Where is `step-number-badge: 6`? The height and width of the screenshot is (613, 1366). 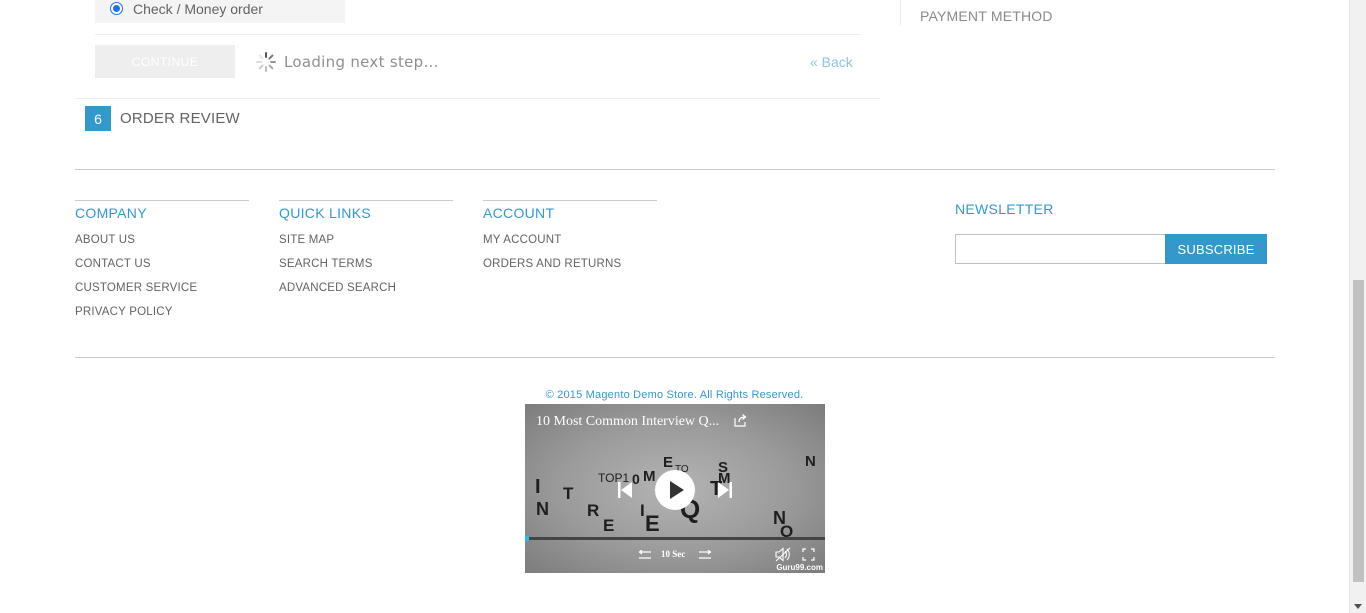 step-number-badge: 6 is located at coordinates (98, 118).